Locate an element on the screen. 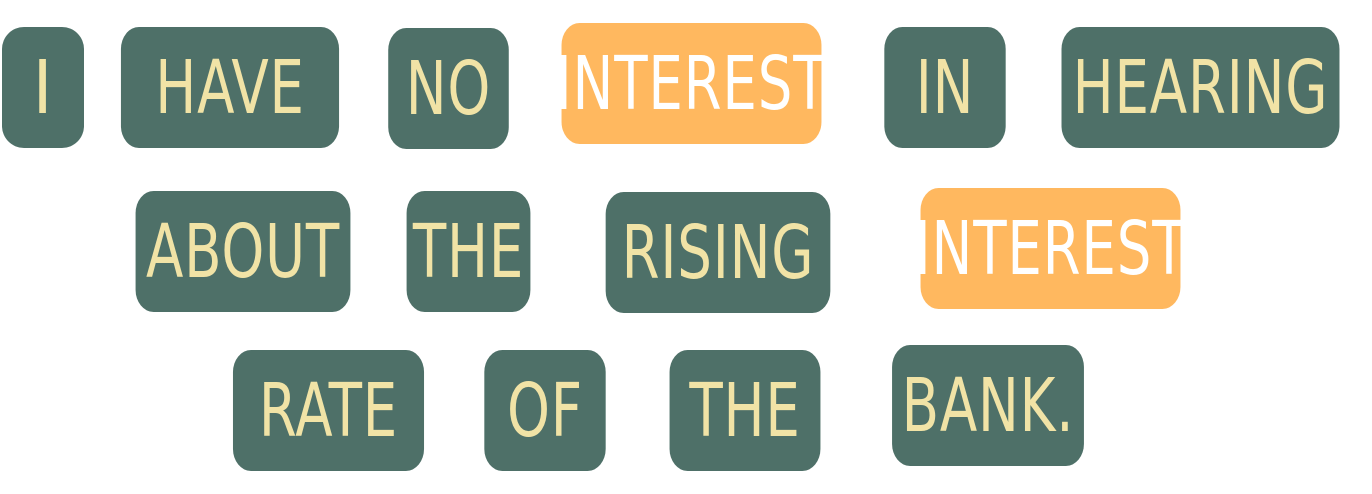  word-text: NO is located at coordinates (448, 88).